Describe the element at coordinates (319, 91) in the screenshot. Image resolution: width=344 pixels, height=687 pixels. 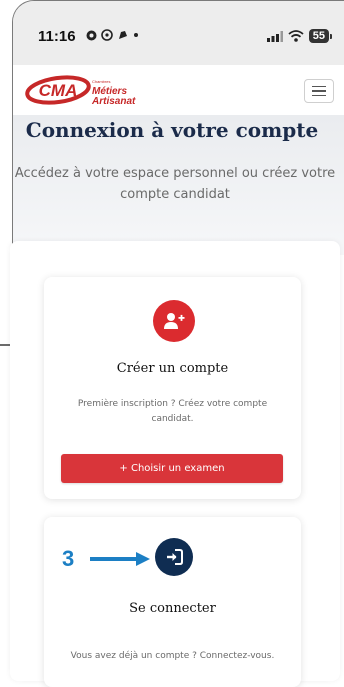
I see `hamburger-menu-icon` at that location.